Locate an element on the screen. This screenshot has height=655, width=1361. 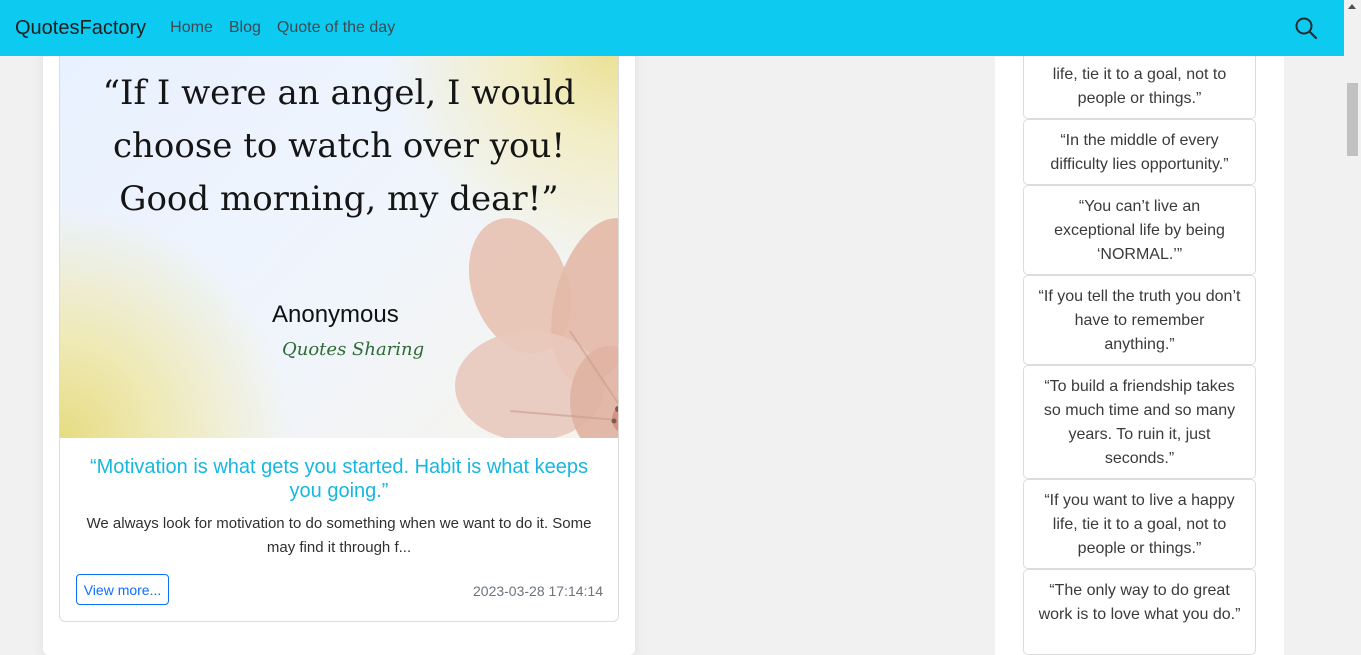
scroll-up-arrow-icon is located at coordinates (1352, 6).